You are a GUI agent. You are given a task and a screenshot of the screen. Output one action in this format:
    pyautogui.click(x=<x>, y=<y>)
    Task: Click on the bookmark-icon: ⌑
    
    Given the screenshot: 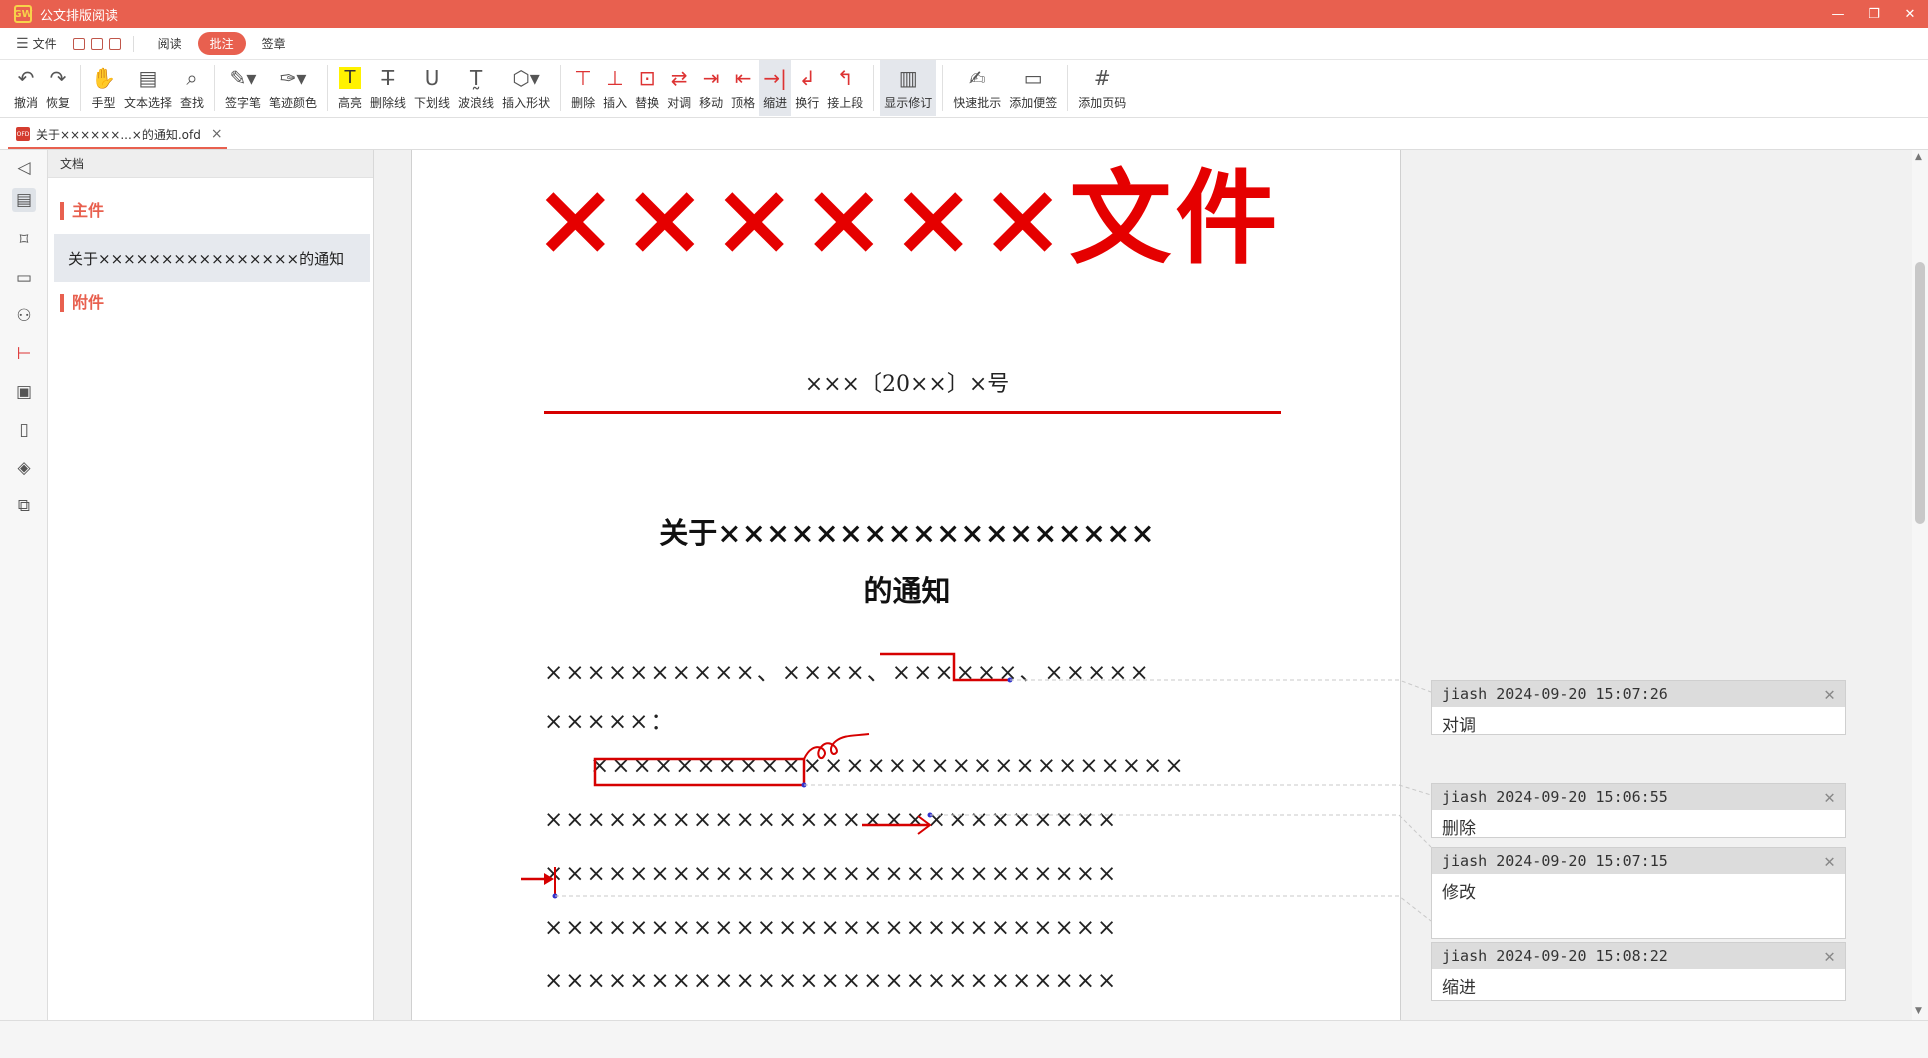 What is the action you would take?
    pyautogui.click(x=24, y=240)
    